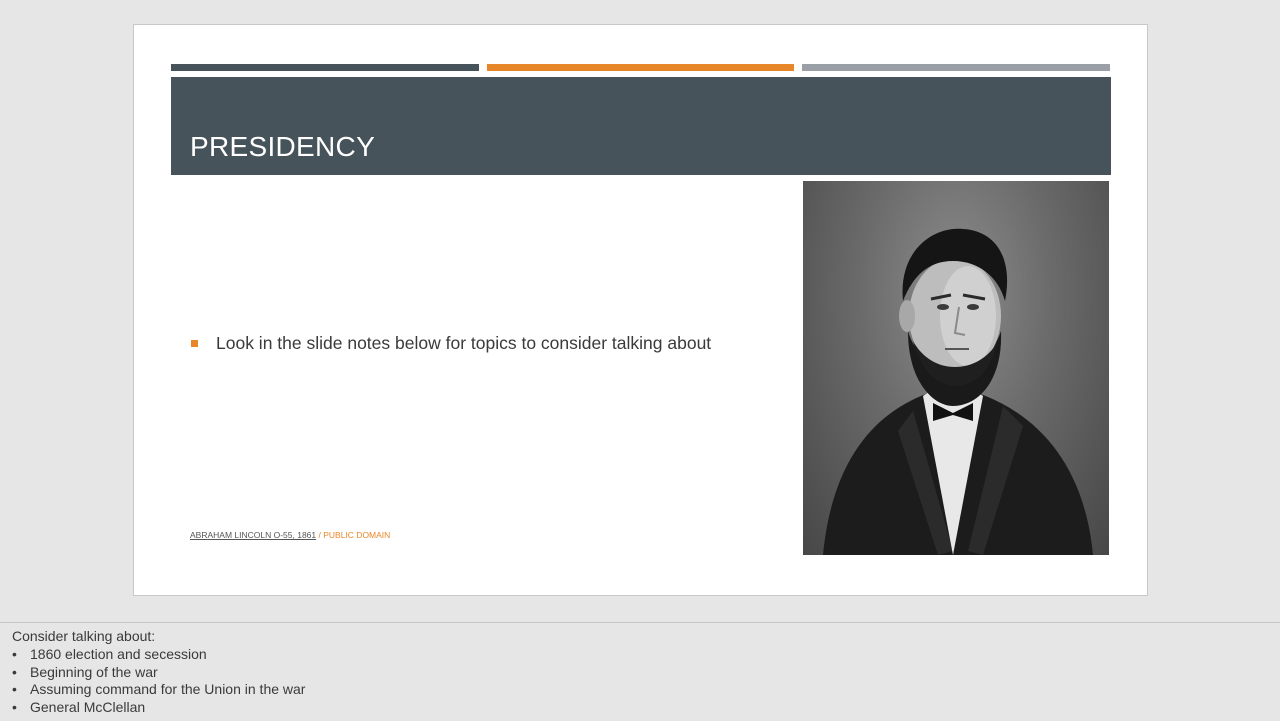 The width and height of the screenshot is (1280, 721). What do you see at coordinates (325, 67) in the screenshot?
I see `accent-bar-dark` at bounding box center [325, 67].